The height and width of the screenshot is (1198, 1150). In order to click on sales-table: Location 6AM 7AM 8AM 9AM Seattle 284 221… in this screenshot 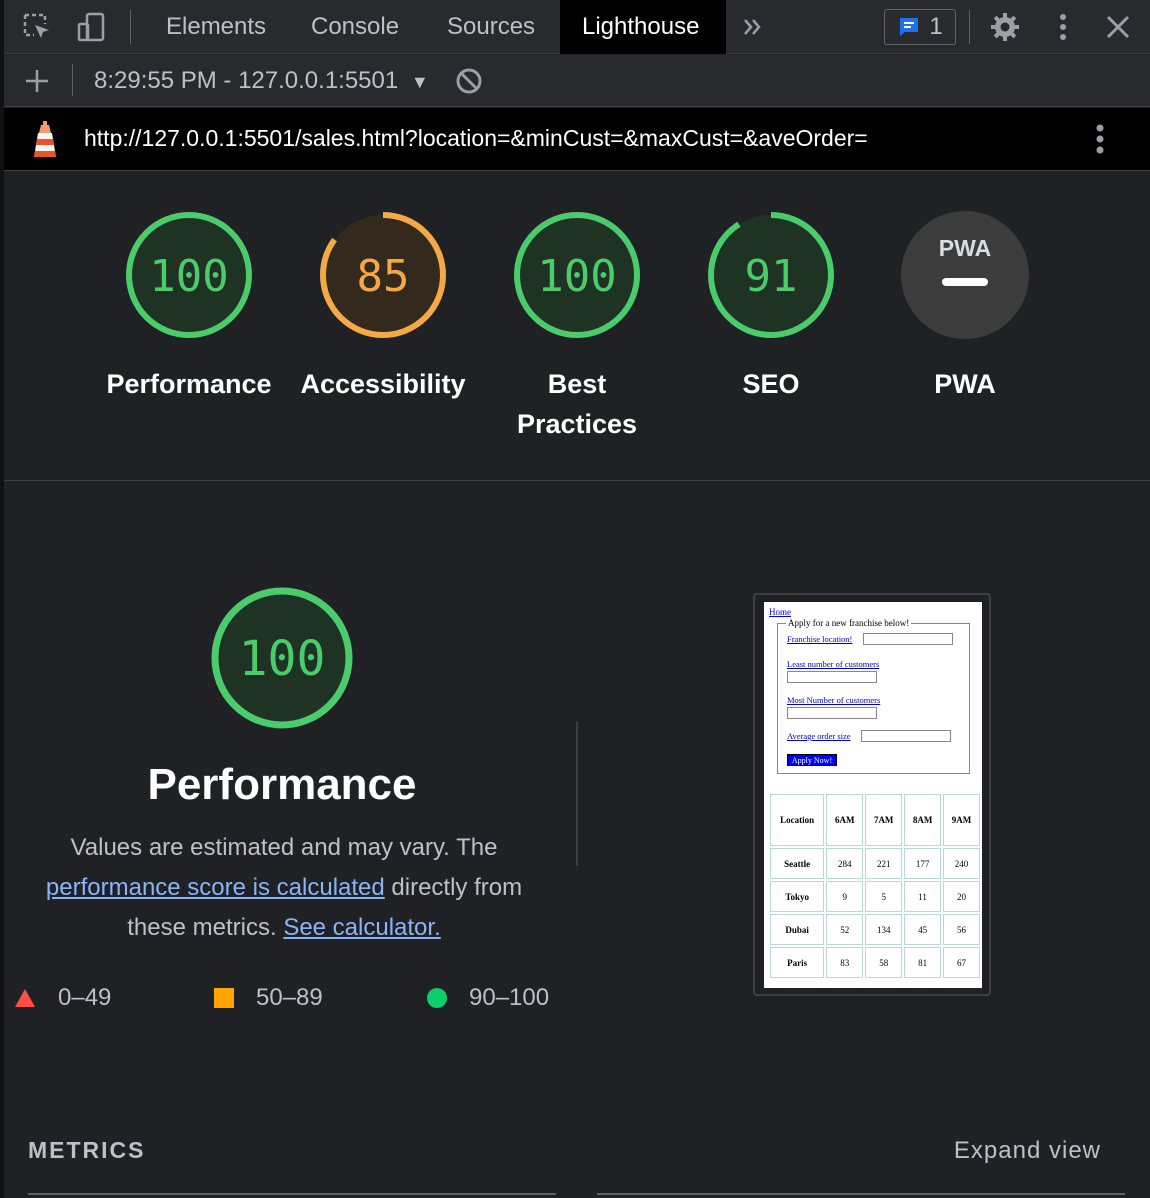, I will do `click(875, 886)`.